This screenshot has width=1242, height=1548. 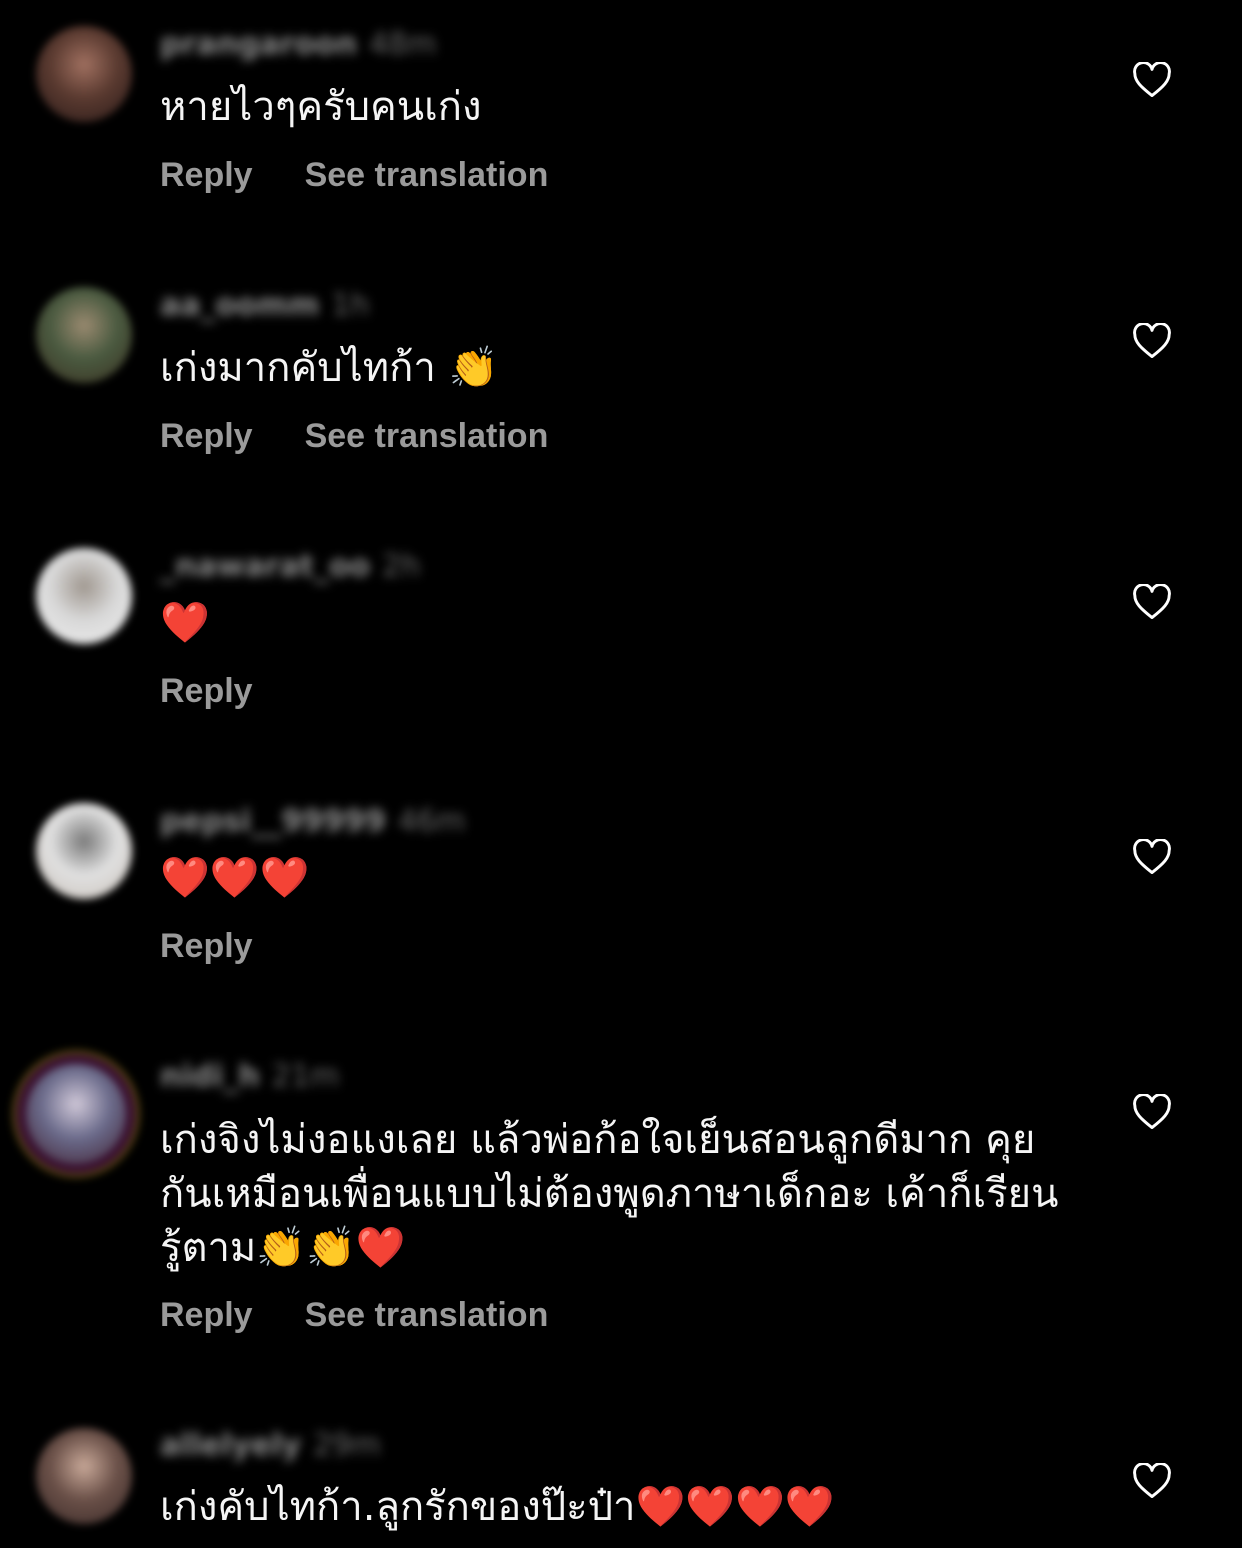 I want to click on username: pepsi__99999, so click(x=273, y=821).